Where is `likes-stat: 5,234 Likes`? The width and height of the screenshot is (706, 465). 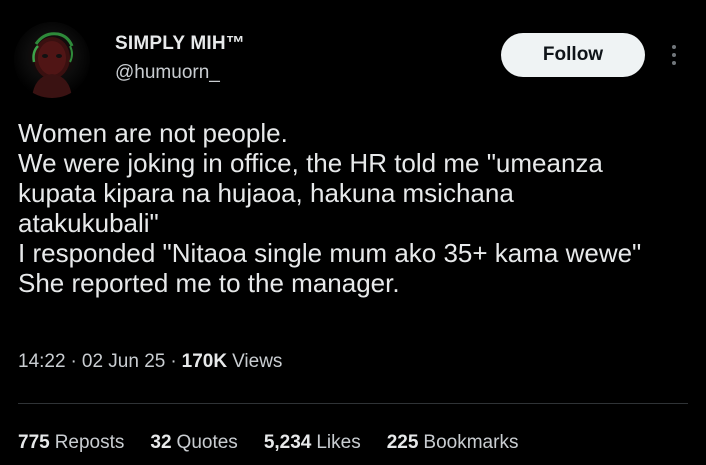 likes-stat: 5,234 Likes is located at coordinates (312, 443).